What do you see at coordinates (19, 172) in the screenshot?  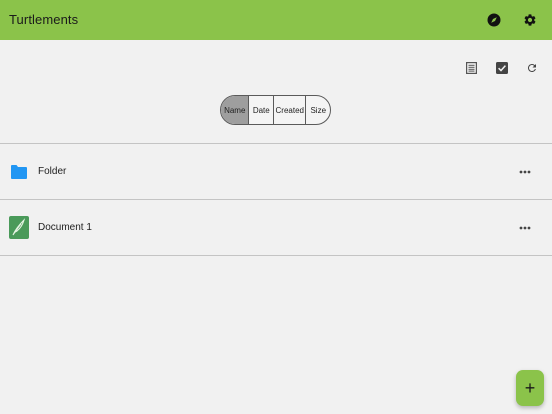 I see `folder-icon` at bounding box center [19, 172].